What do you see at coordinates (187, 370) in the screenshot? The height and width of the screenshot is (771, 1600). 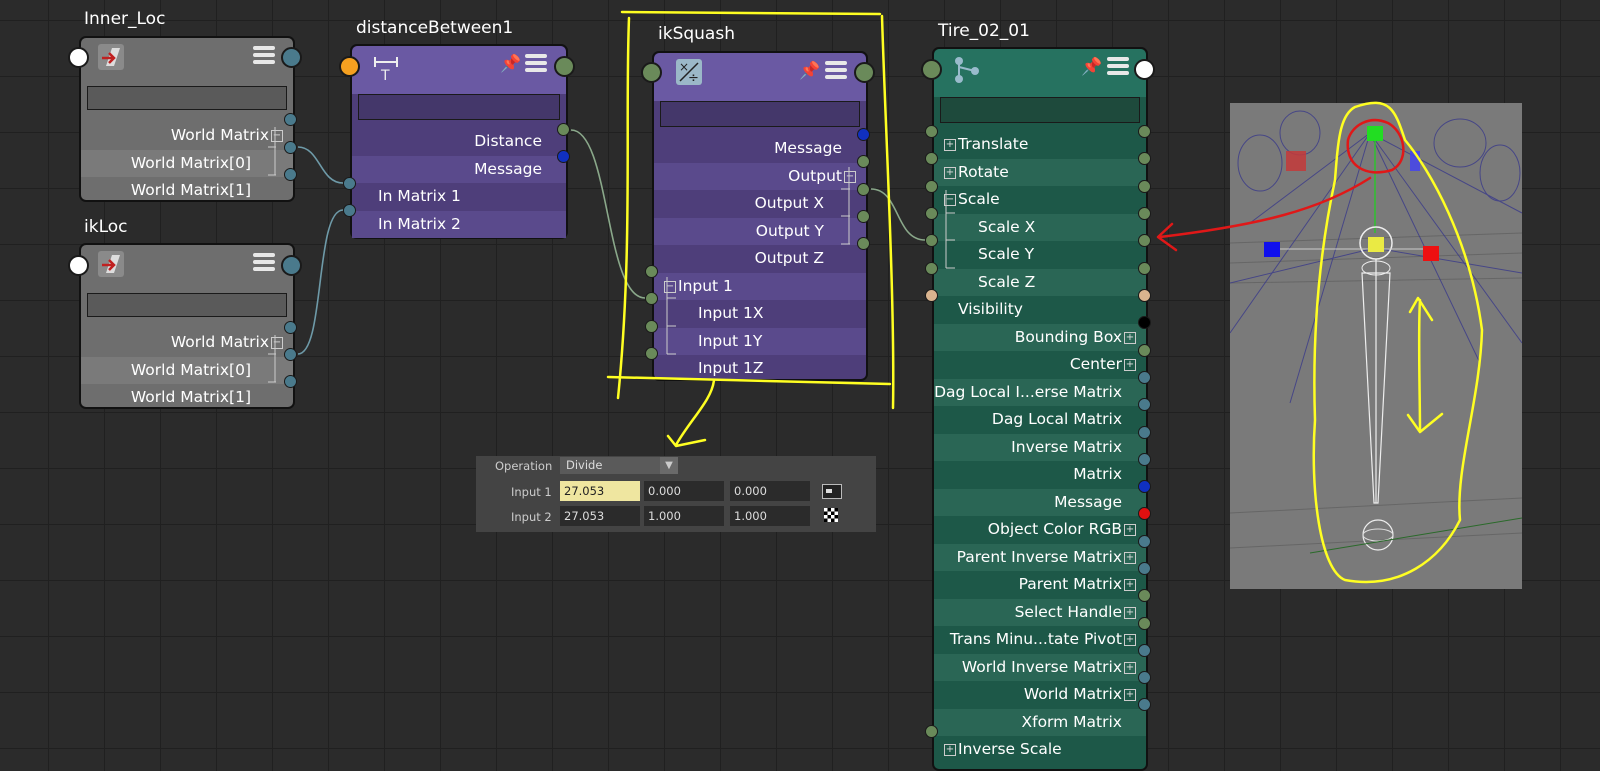 I see `attr-row: World Matrix[0]` at bounding box center [187, 370].